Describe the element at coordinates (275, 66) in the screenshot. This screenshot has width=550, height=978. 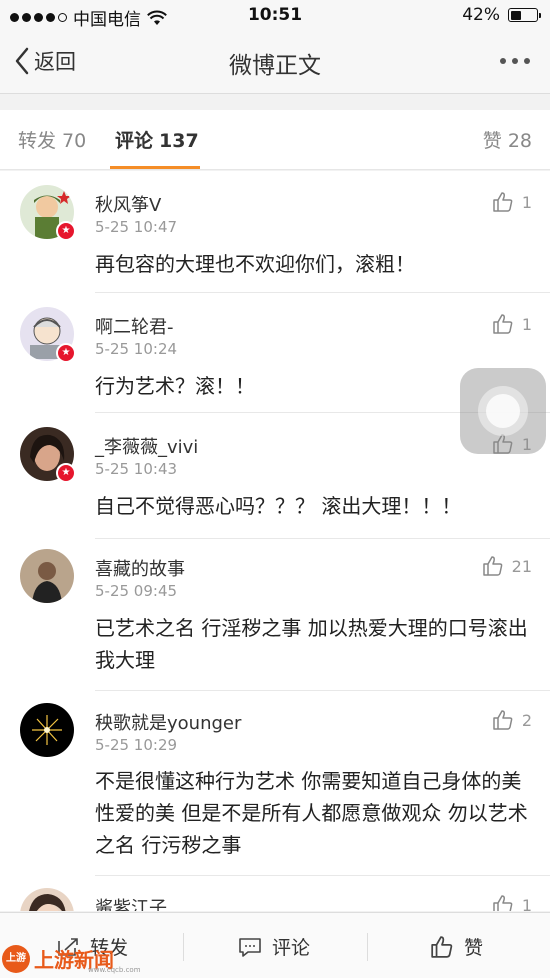
I see `page-title: 微博正文` at that location.